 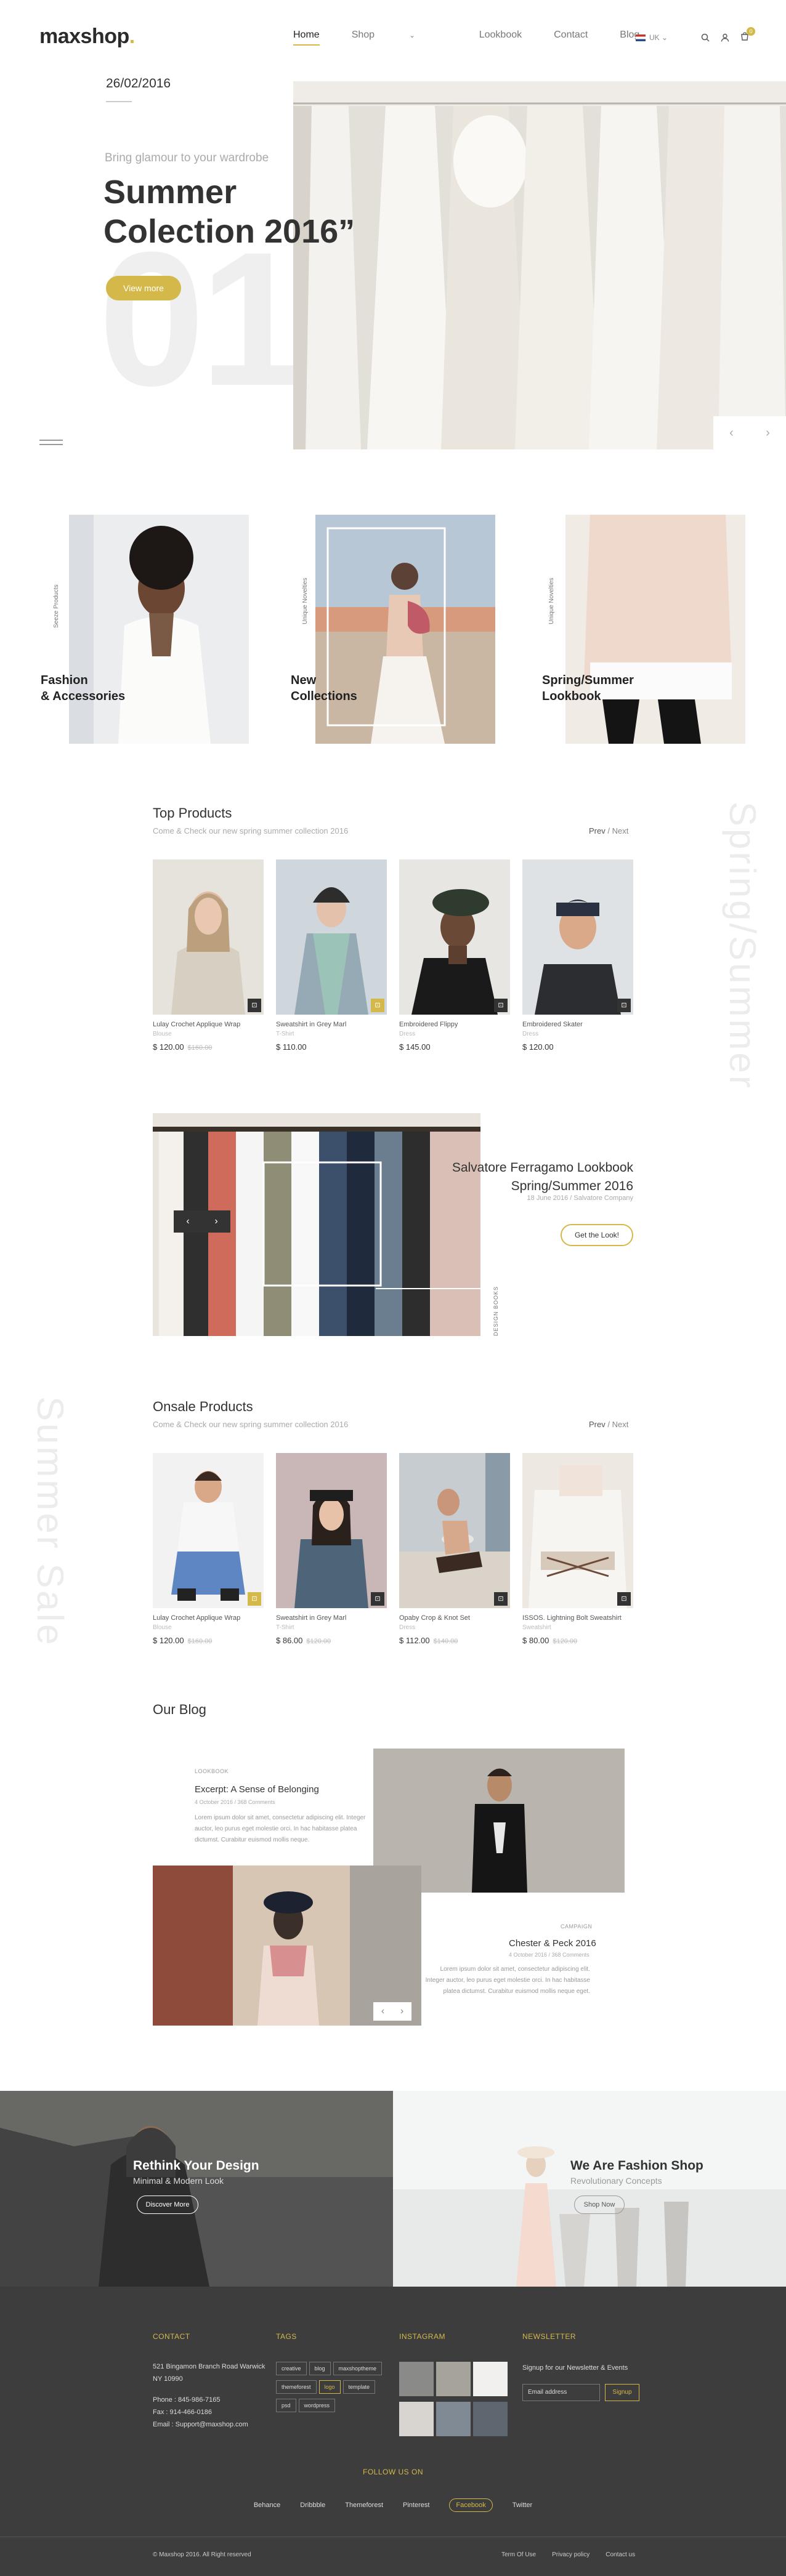 I want to click on language-selector: UK ⌄, so click(x=652, y=37).